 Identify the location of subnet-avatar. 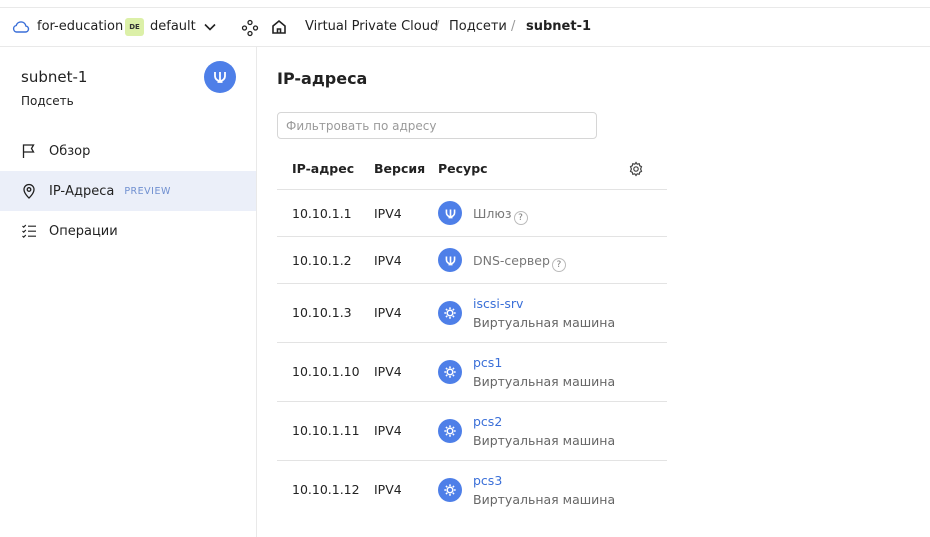
(220, 77).